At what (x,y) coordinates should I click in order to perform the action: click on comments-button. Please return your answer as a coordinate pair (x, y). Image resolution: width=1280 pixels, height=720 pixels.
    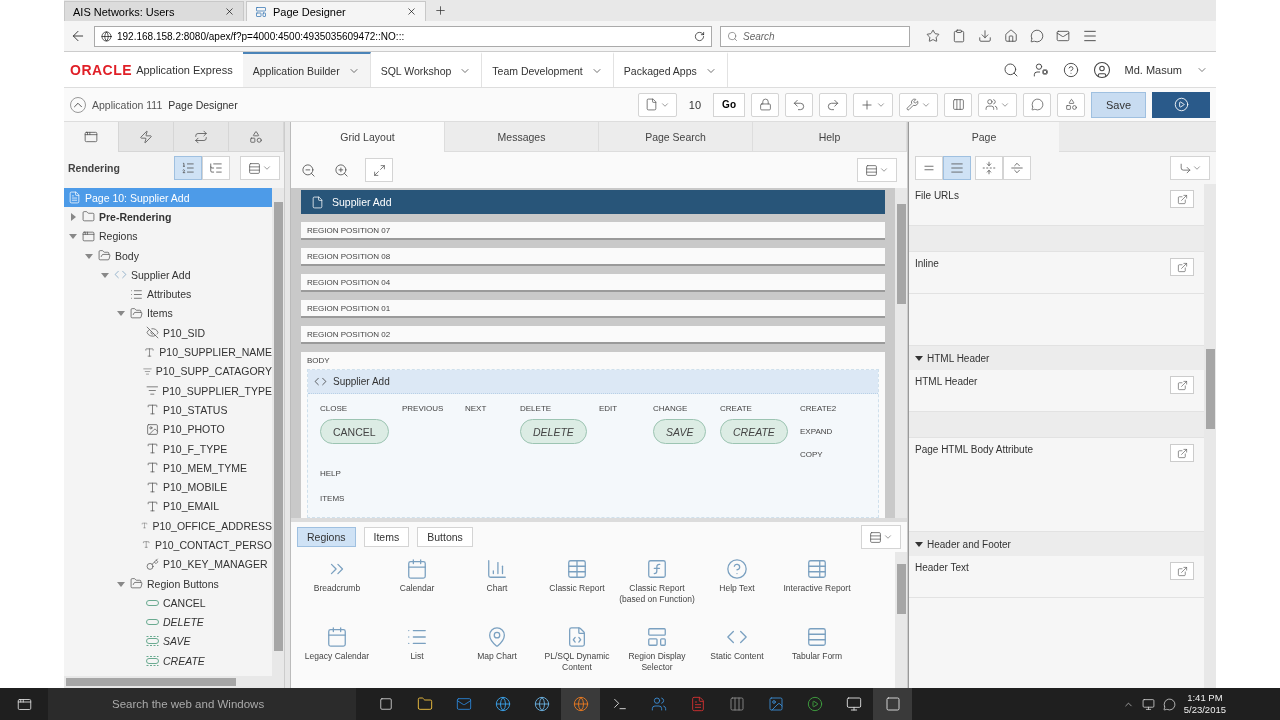
    Looking at the image, I should click on (1037, 104).